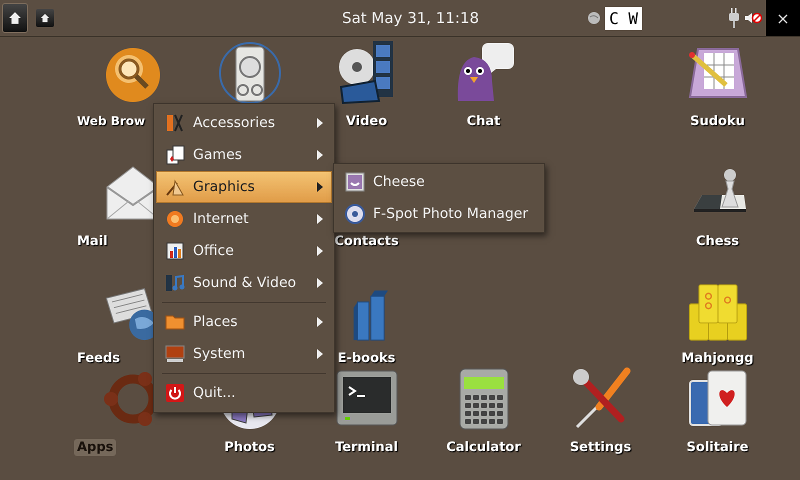 The height and width of the screenshot is (480, 800). I want to click on menu-item: Sound & Video, so click(244, 283).